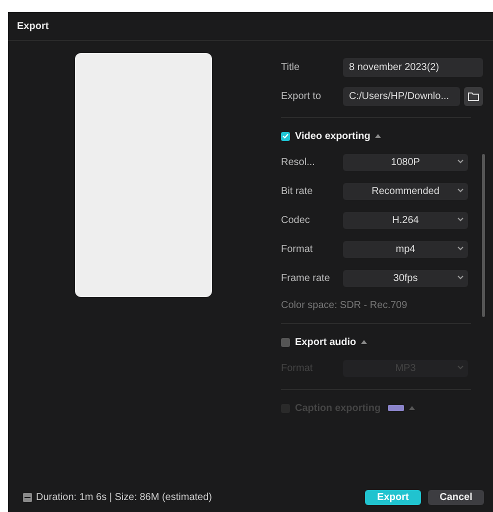 The width and height of the screenshot is (493, 512). Describe the element at coordinates (405, 191) in the screenshot. I see `dropdown: Recommended` at that location.